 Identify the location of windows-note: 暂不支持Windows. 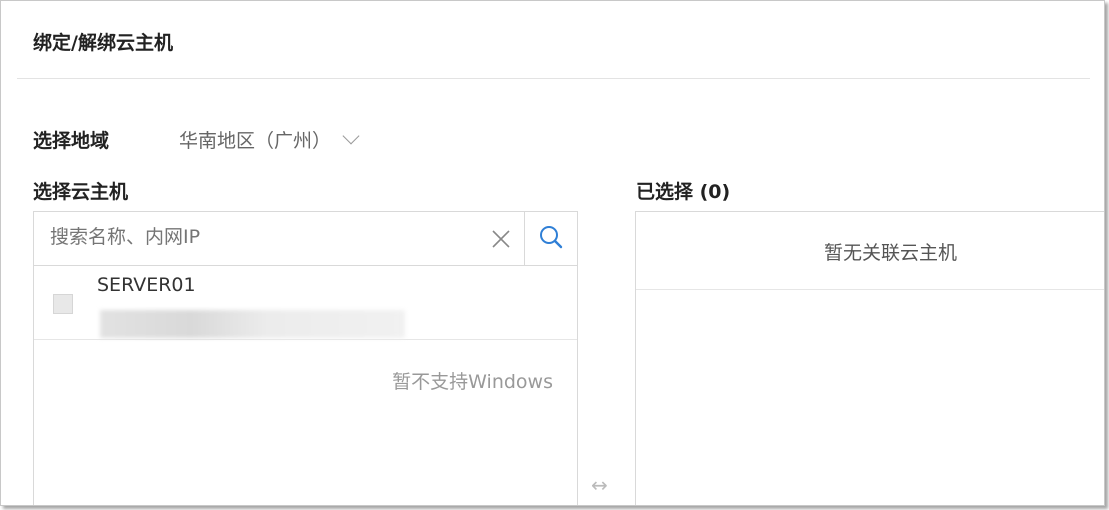
(472, 382).